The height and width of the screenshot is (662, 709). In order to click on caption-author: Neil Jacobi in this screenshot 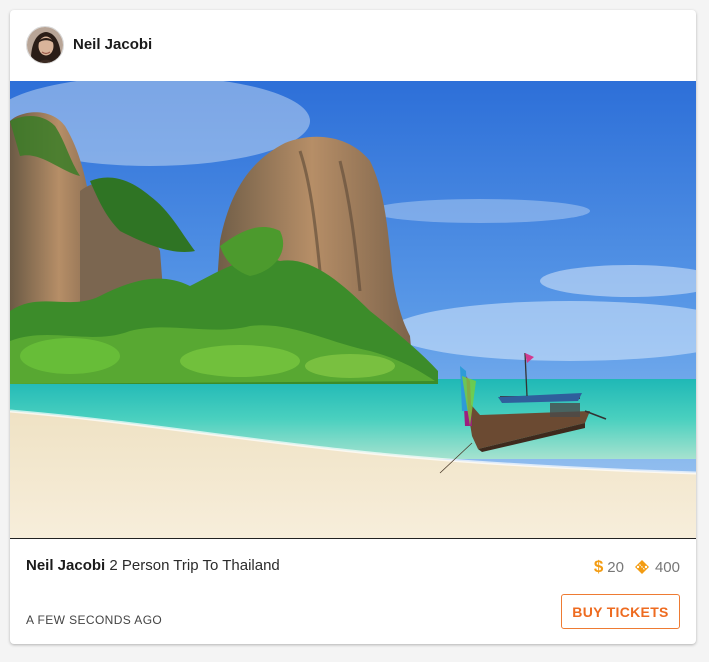, I will do `click(65, 565)`.